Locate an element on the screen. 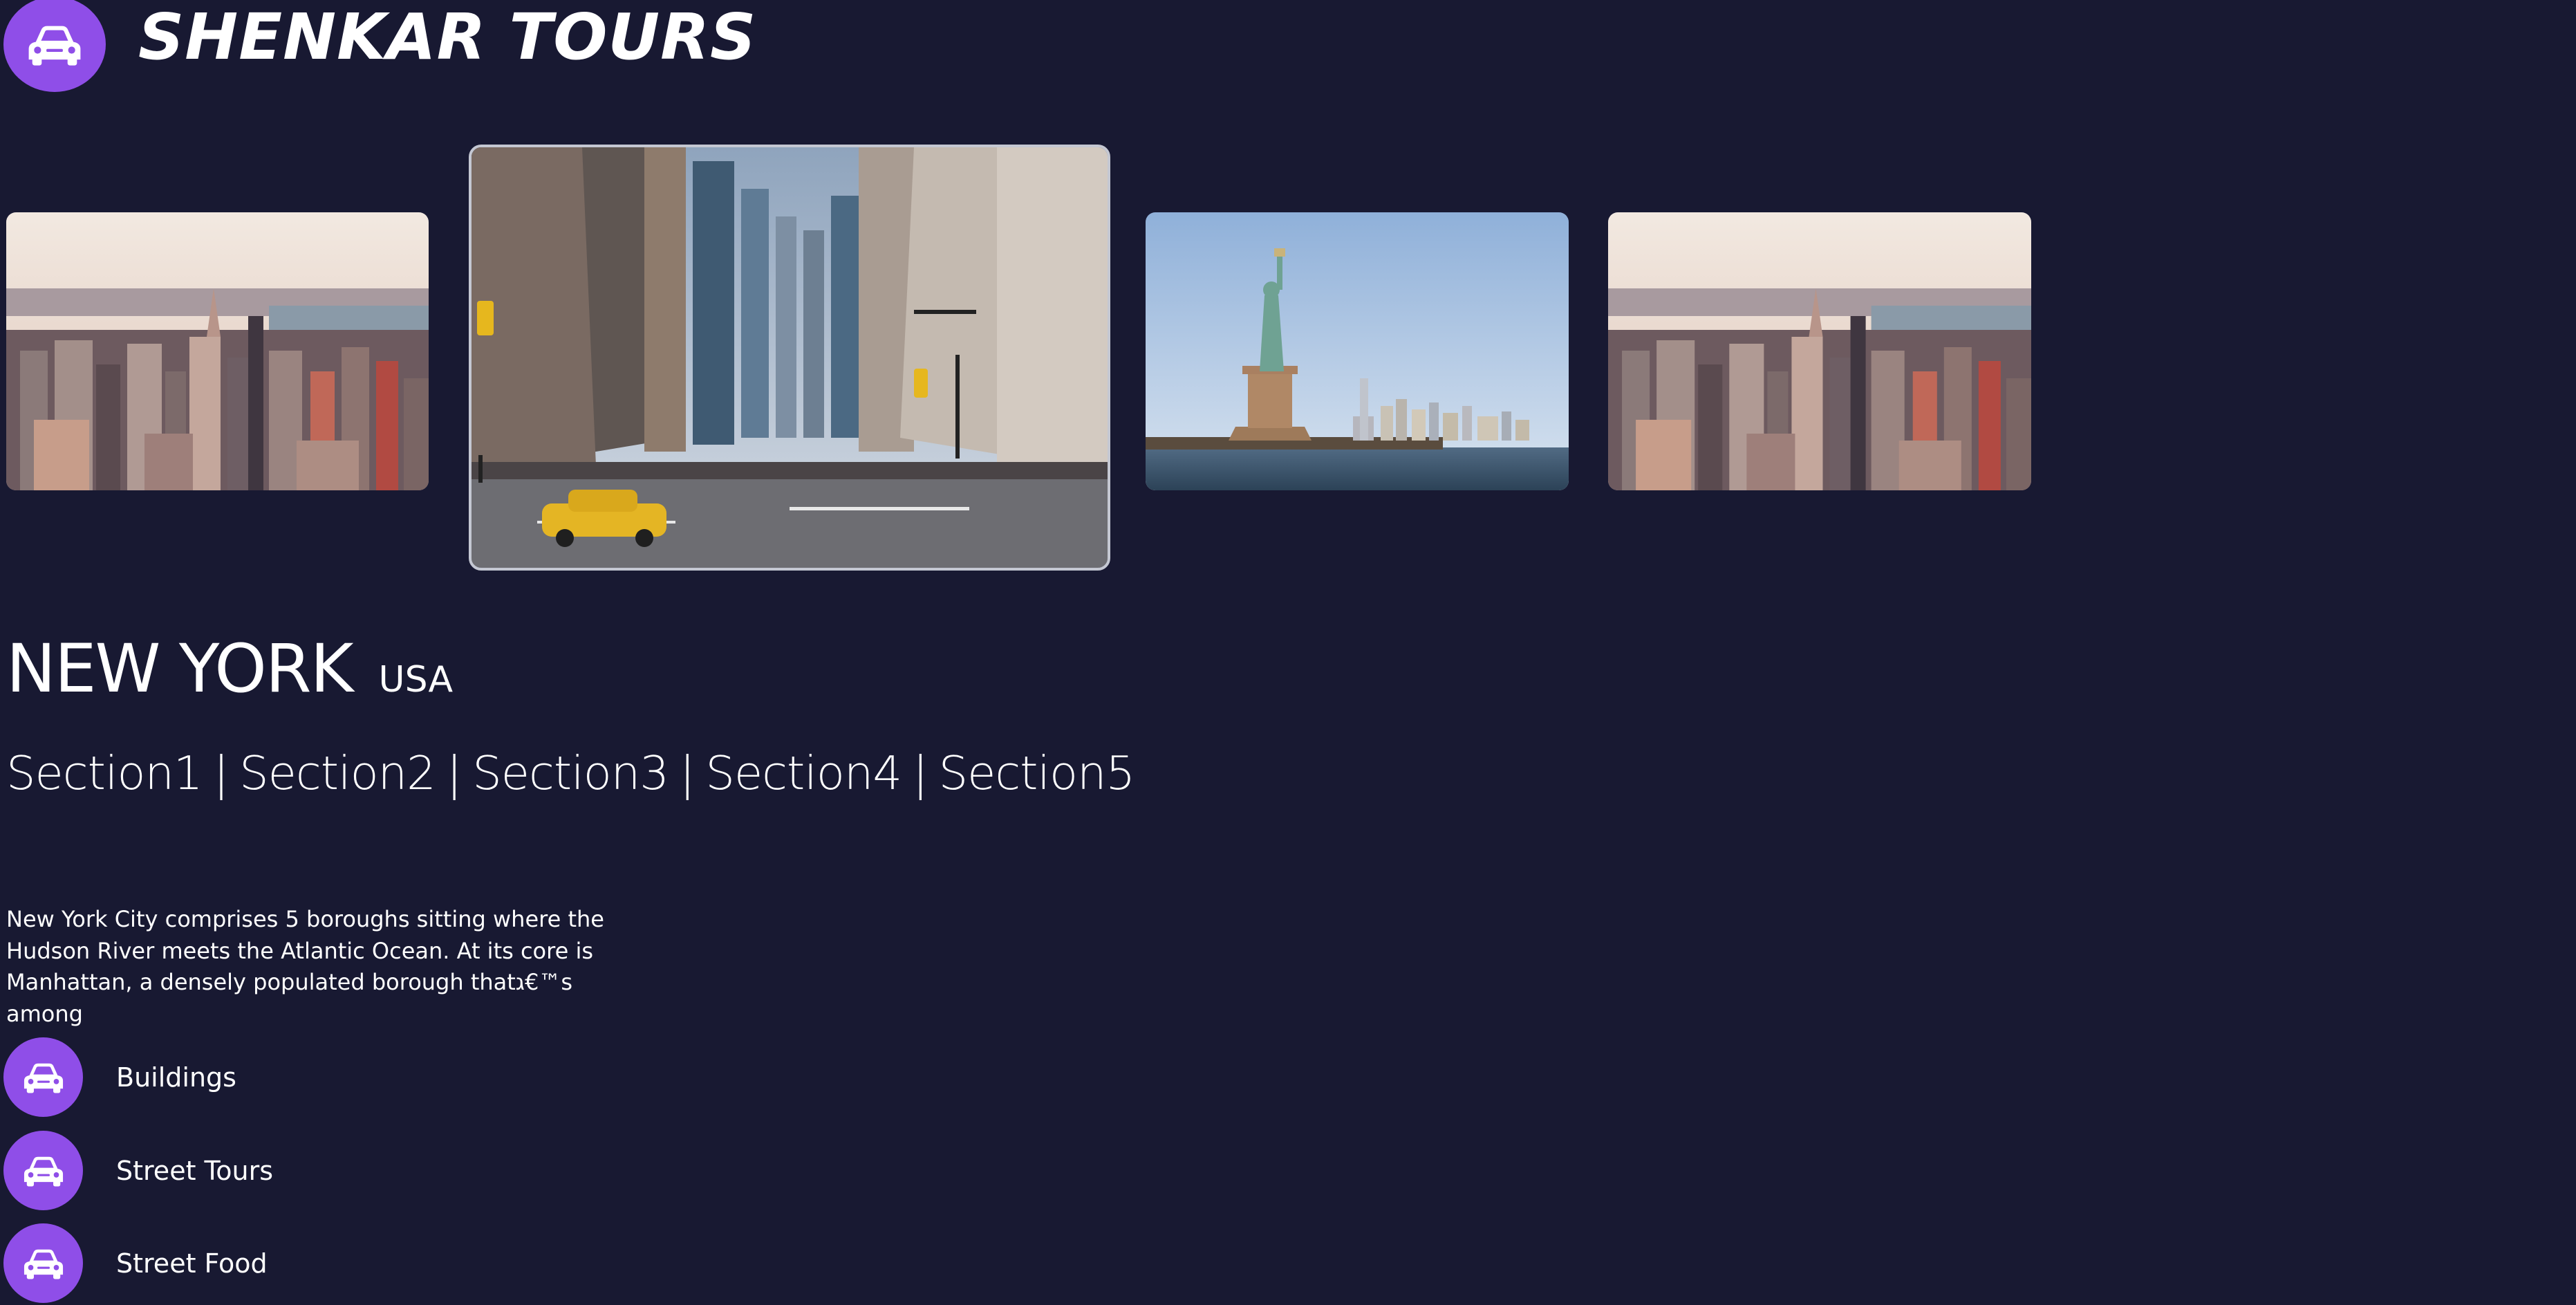 This screenshot has width=2576, height=1305. feature-label: Street Food is located at coordinates (192, 1264).